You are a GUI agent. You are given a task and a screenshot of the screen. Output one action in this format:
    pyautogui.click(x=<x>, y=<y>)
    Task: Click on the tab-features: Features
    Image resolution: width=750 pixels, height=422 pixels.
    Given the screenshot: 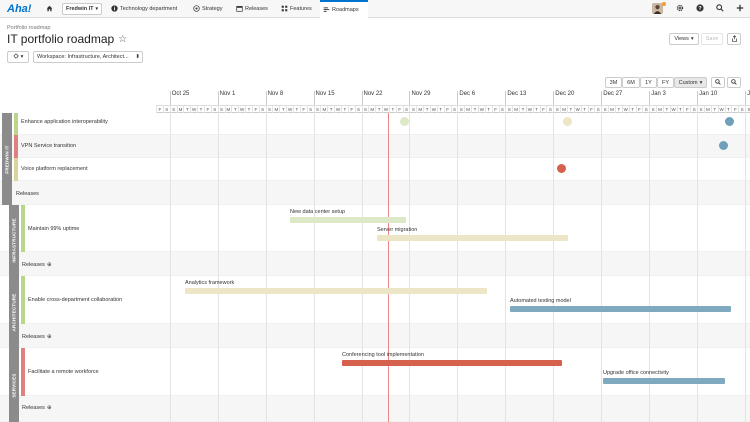 What is the action you would take?
    pyautogui.click(x=296, y=9)
    